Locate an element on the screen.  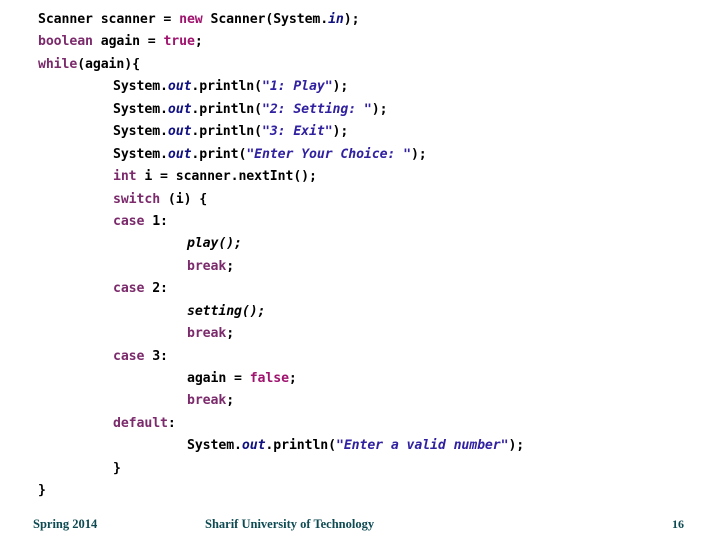
code-line-14: setting(); is located at coordinates (360, 312).